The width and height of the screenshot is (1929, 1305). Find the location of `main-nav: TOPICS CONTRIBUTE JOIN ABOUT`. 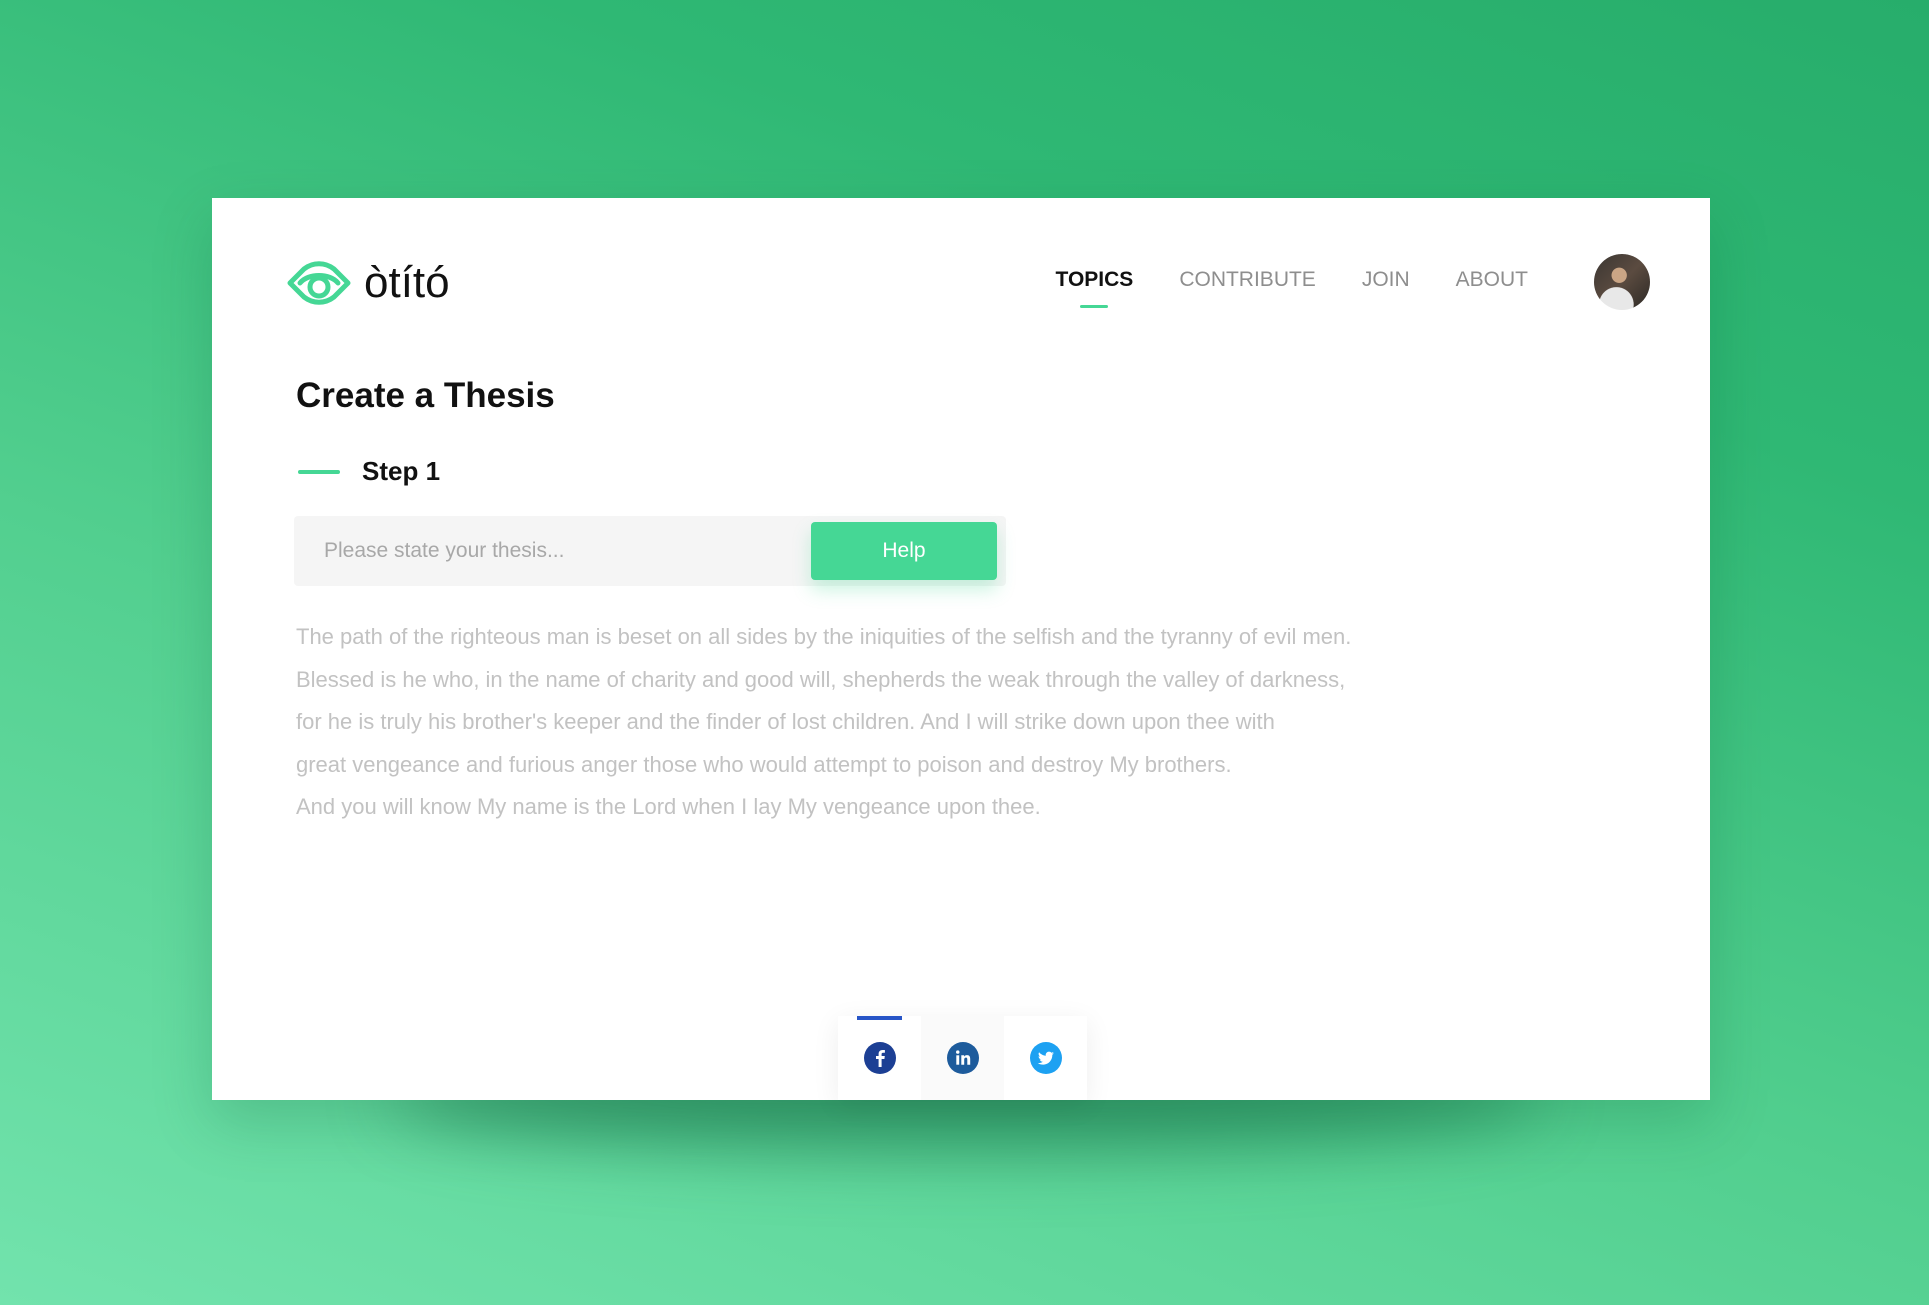

main-nav: TOPICS CONTRIBUTE JOIN ABOUT is located at coordinates (1292, 282).